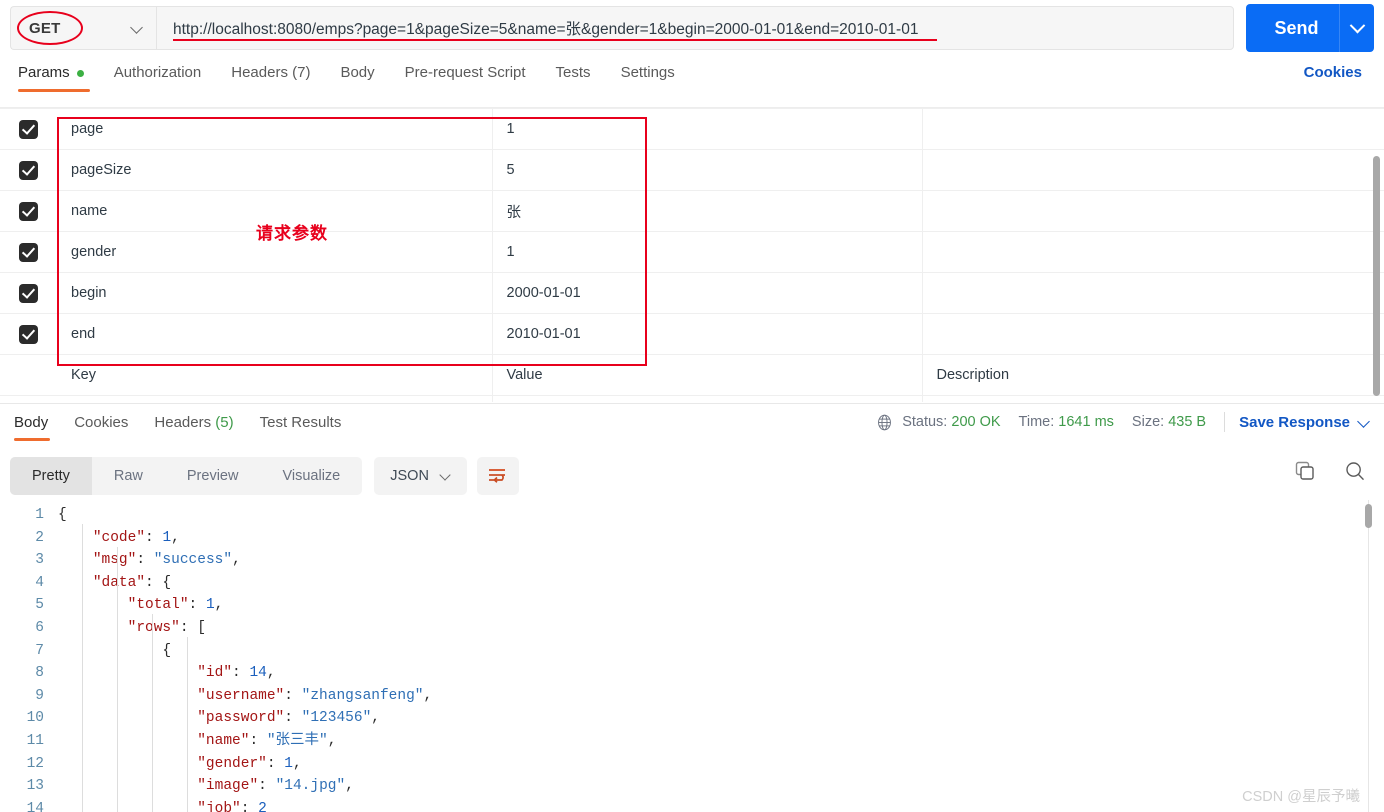 The image size is (1384, 812). I want to click on status-group: Status: 200 OK, so click(951, 422).